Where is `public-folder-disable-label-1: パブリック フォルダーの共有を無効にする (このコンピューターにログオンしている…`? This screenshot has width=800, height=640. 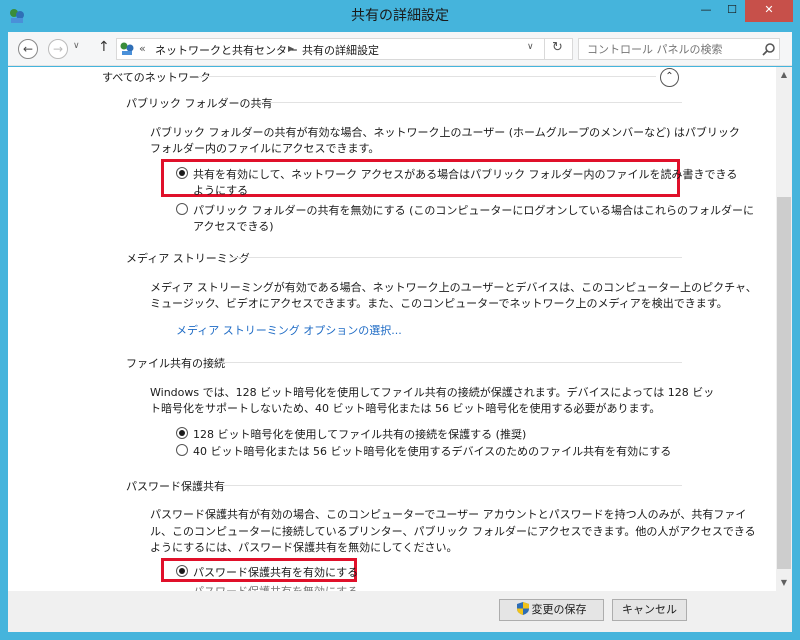
public-folder-disable-label-1: パブリック フォルダーの共有を無効にする (このコンピューターにログオンしている… is located at coordinates (473, 210).